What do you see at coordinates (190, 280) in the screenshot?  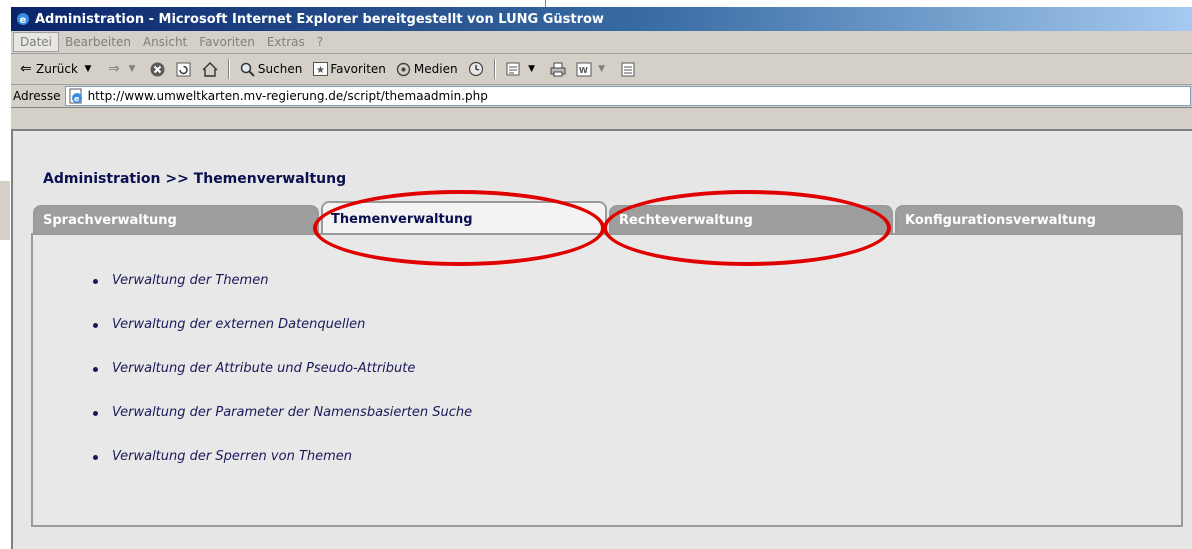 I see `link-label: Verwaltung der Themen` at bounding box center [190, 280].